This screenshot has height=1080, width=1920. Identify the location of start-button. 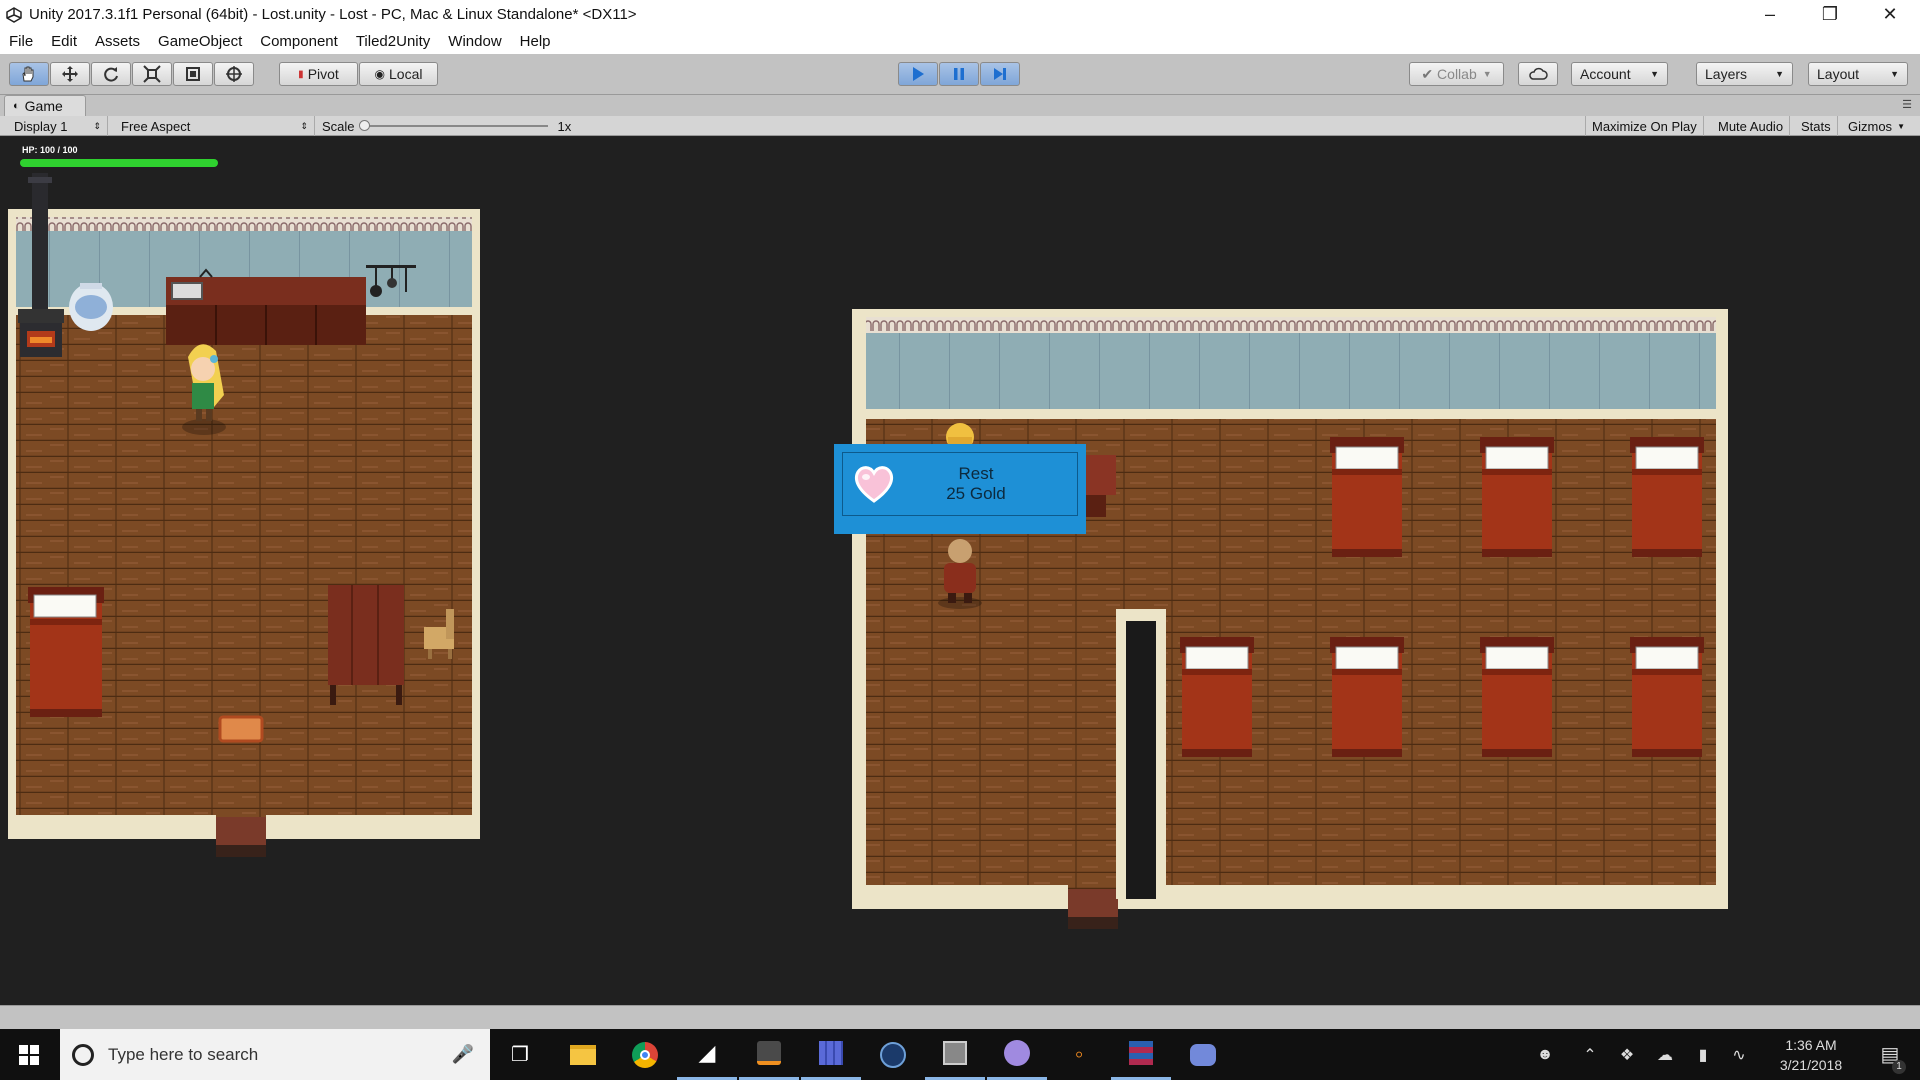
(29, 1054).